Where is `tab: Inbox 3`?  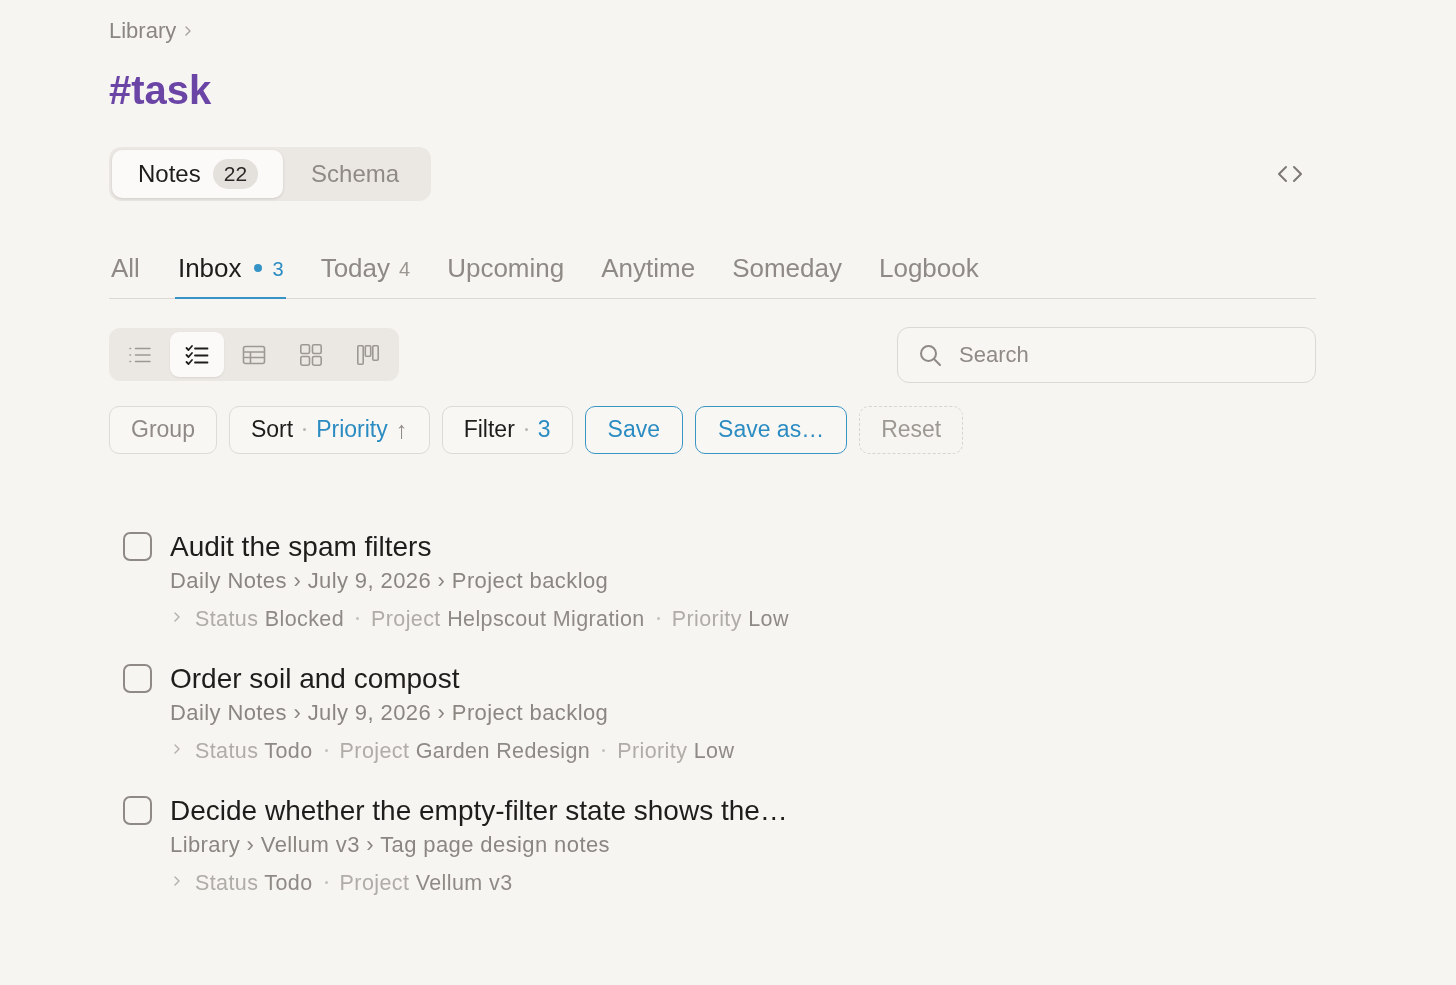
tab: Inbox 3 is located at coordinates (230, 272).